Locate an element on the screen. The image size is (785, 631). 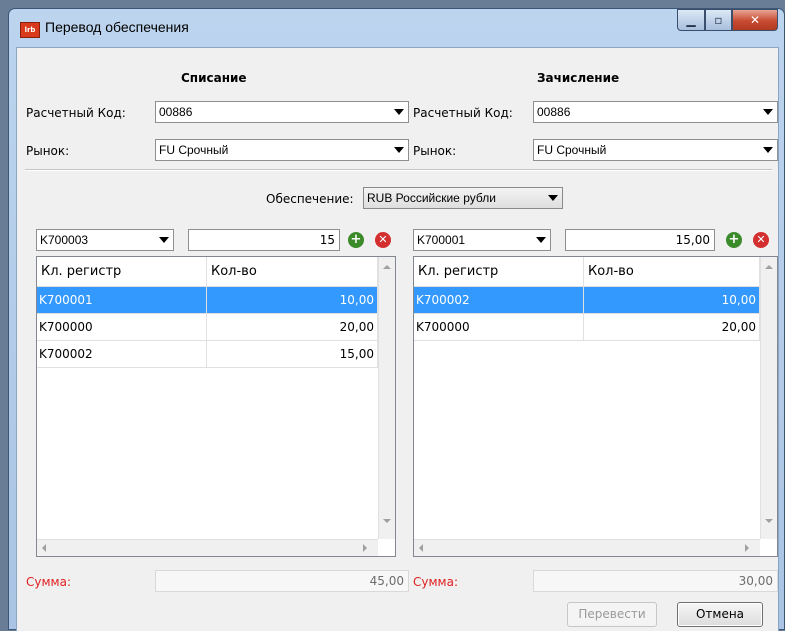
right-section-header: Зачисление is located at coordinates (578, 78).